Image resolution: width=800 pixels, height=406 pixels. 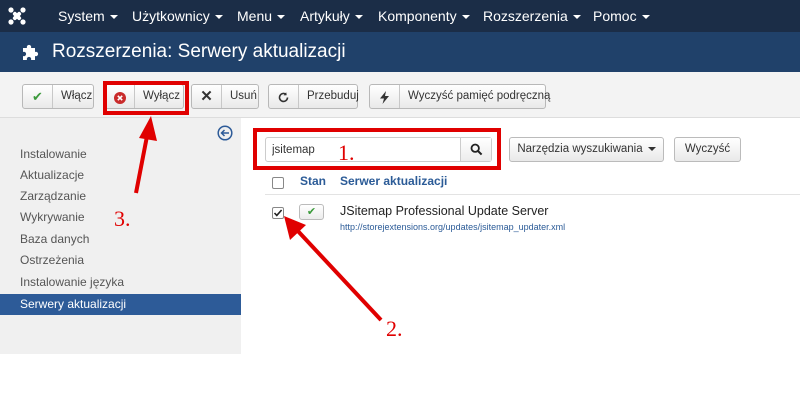 What do you see at coordinates (278, 183) in the screenshot?
I see `select-all-checkbox` at bounding box center [278, 183].